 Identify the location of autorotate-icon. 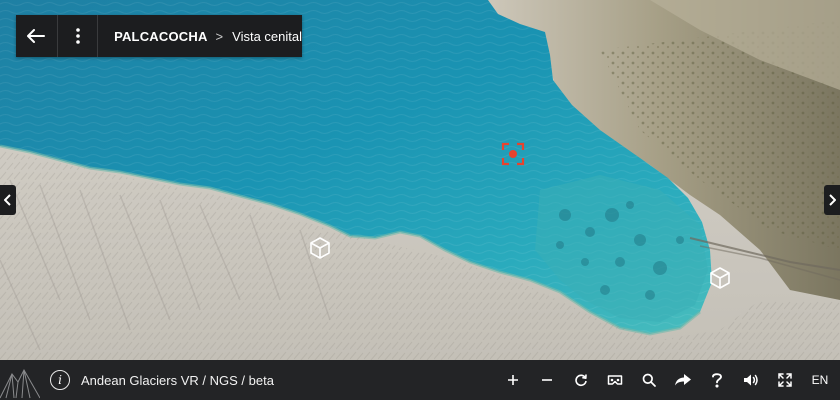
(581, 380).